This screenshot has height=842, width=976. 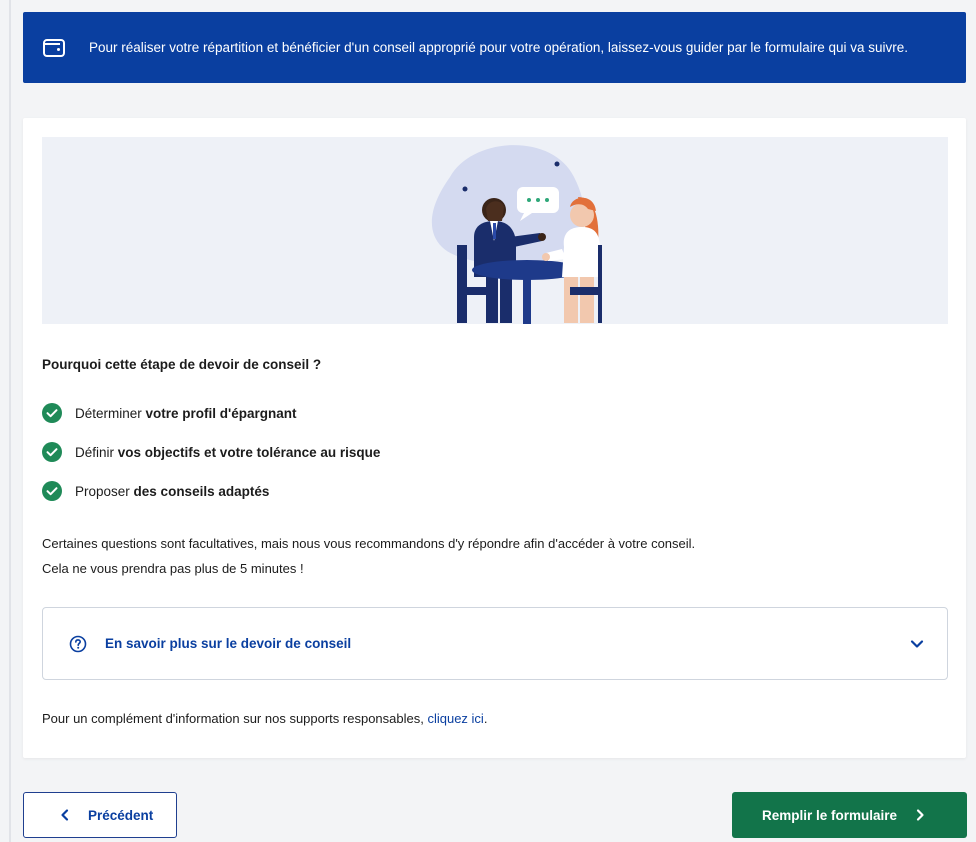 I want to click on wallet-icon, so click(x=54, y=47).